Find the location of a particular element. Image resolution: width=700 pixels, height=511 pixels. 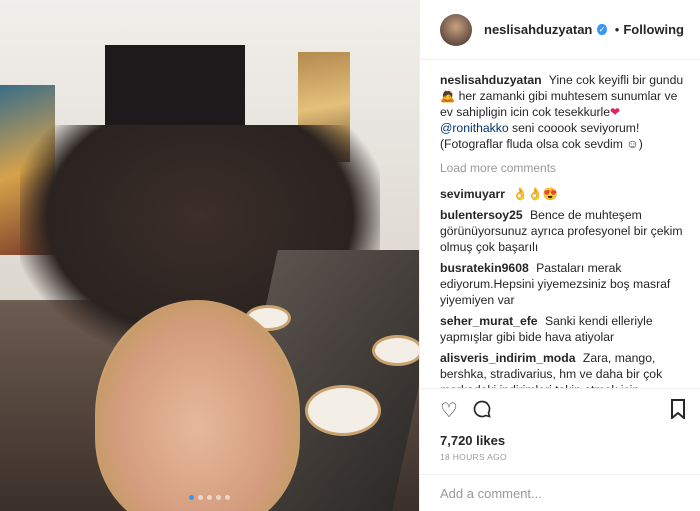

comment-username: sevimuyarr is located at coordinates (472, 194).